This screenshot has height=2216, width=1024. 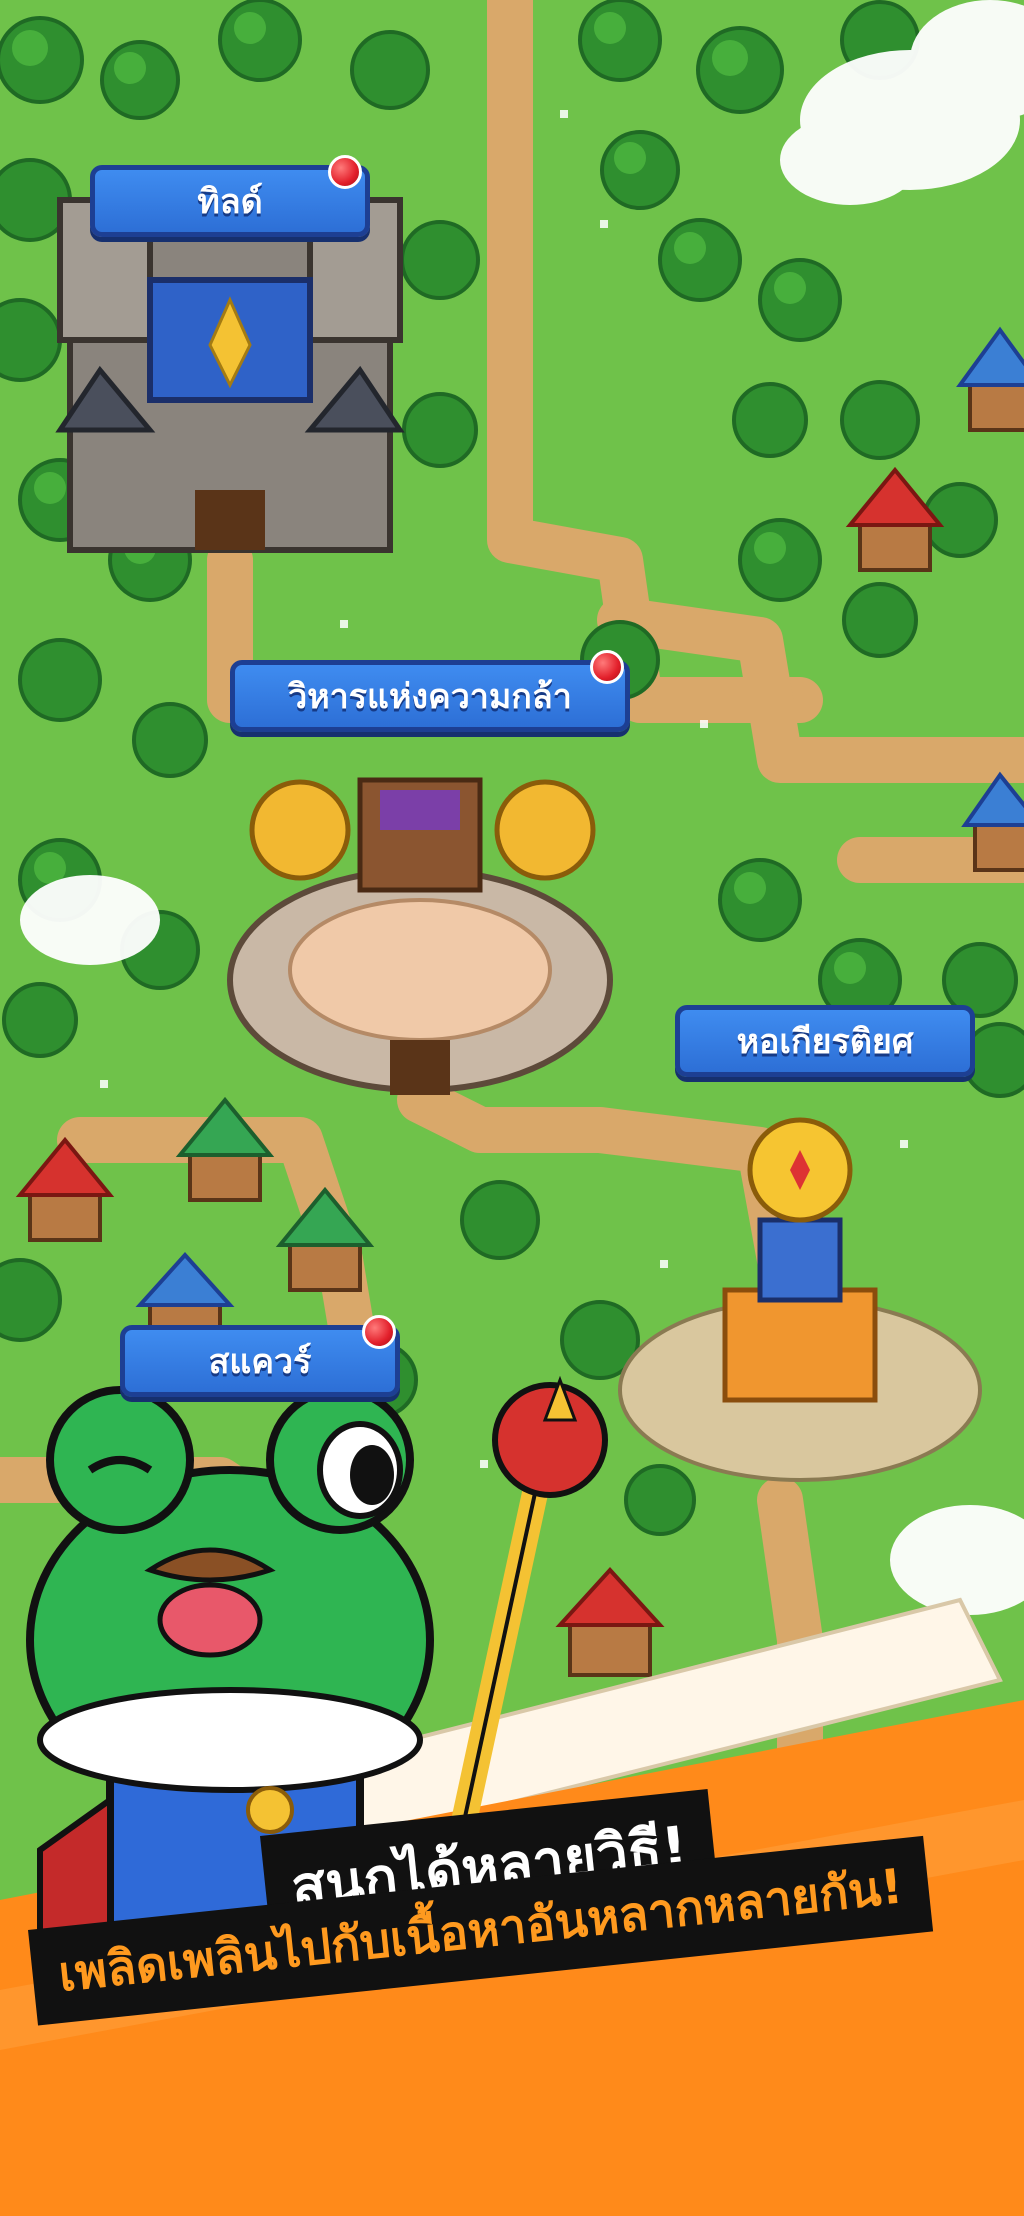 I want to click on square-label: สแควร์, so click(x=260, y=1361).